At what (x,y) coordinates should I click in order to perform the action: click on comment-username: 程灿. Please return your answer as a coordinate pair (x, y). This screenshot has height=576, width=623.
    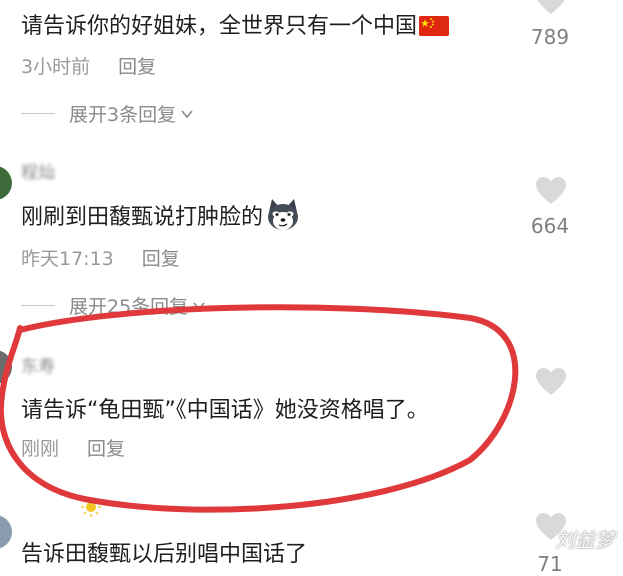
    Looking at the image, I should click on (38, 170).